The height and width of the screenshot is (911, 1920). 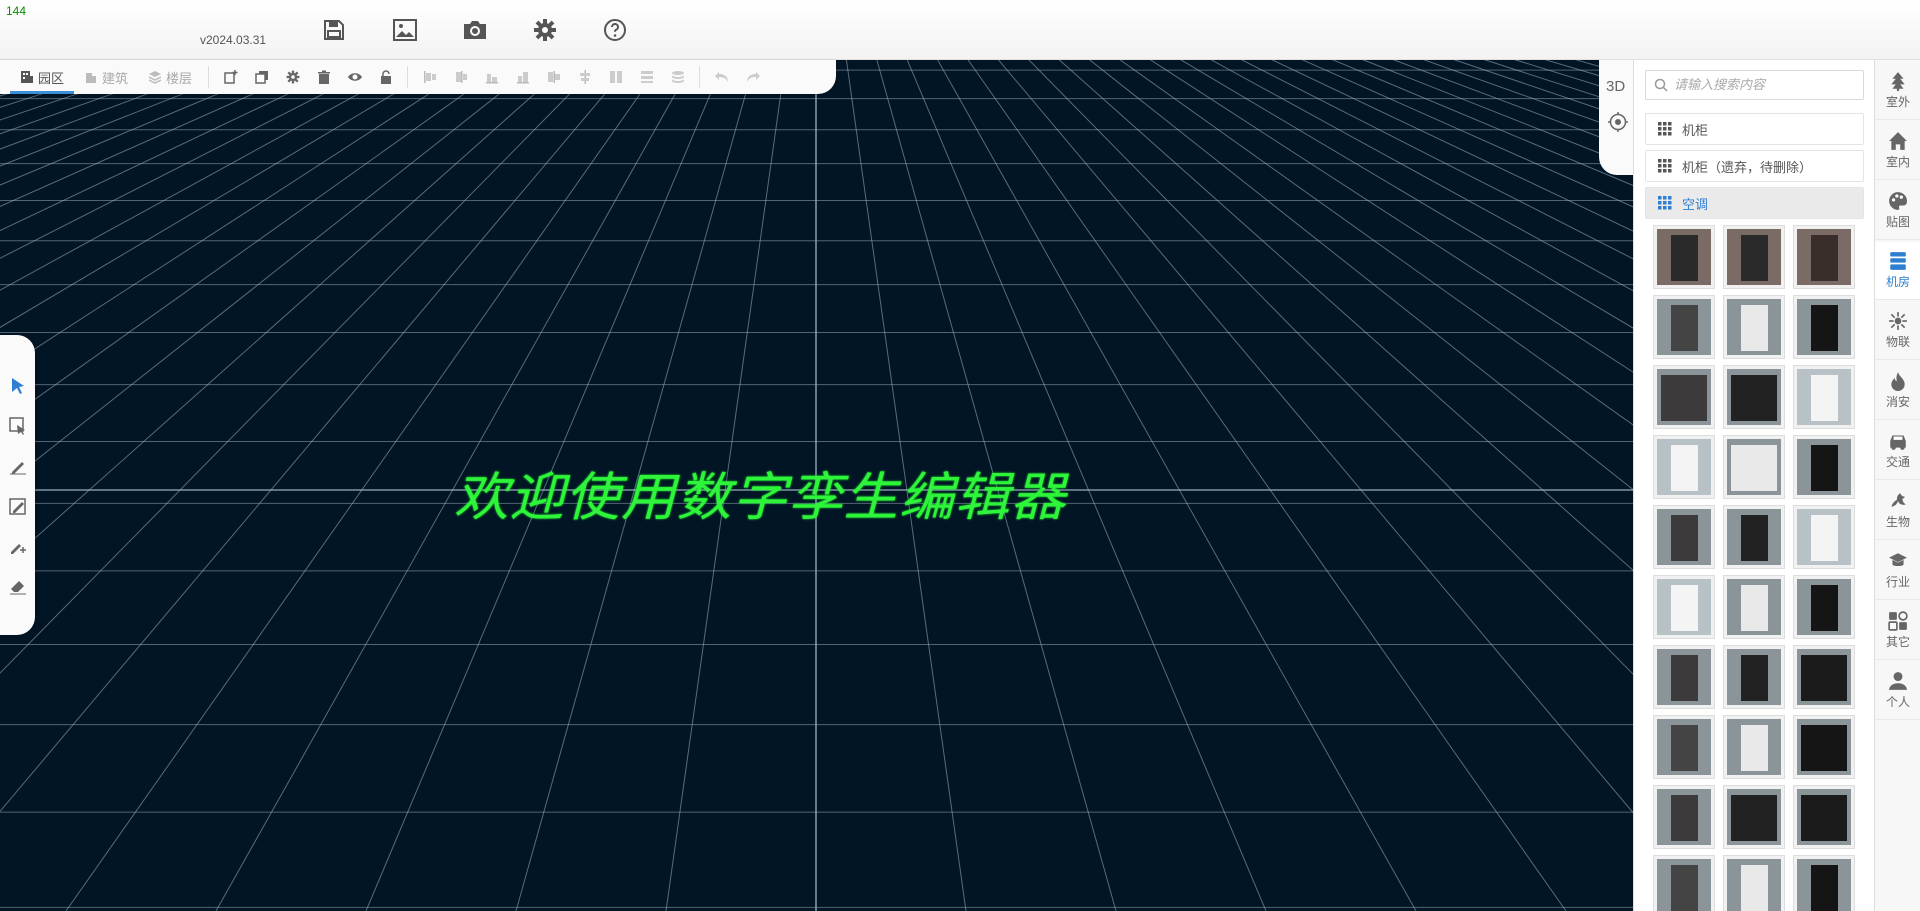 I want to click on iot-icon, so click(x=1898, y=321).